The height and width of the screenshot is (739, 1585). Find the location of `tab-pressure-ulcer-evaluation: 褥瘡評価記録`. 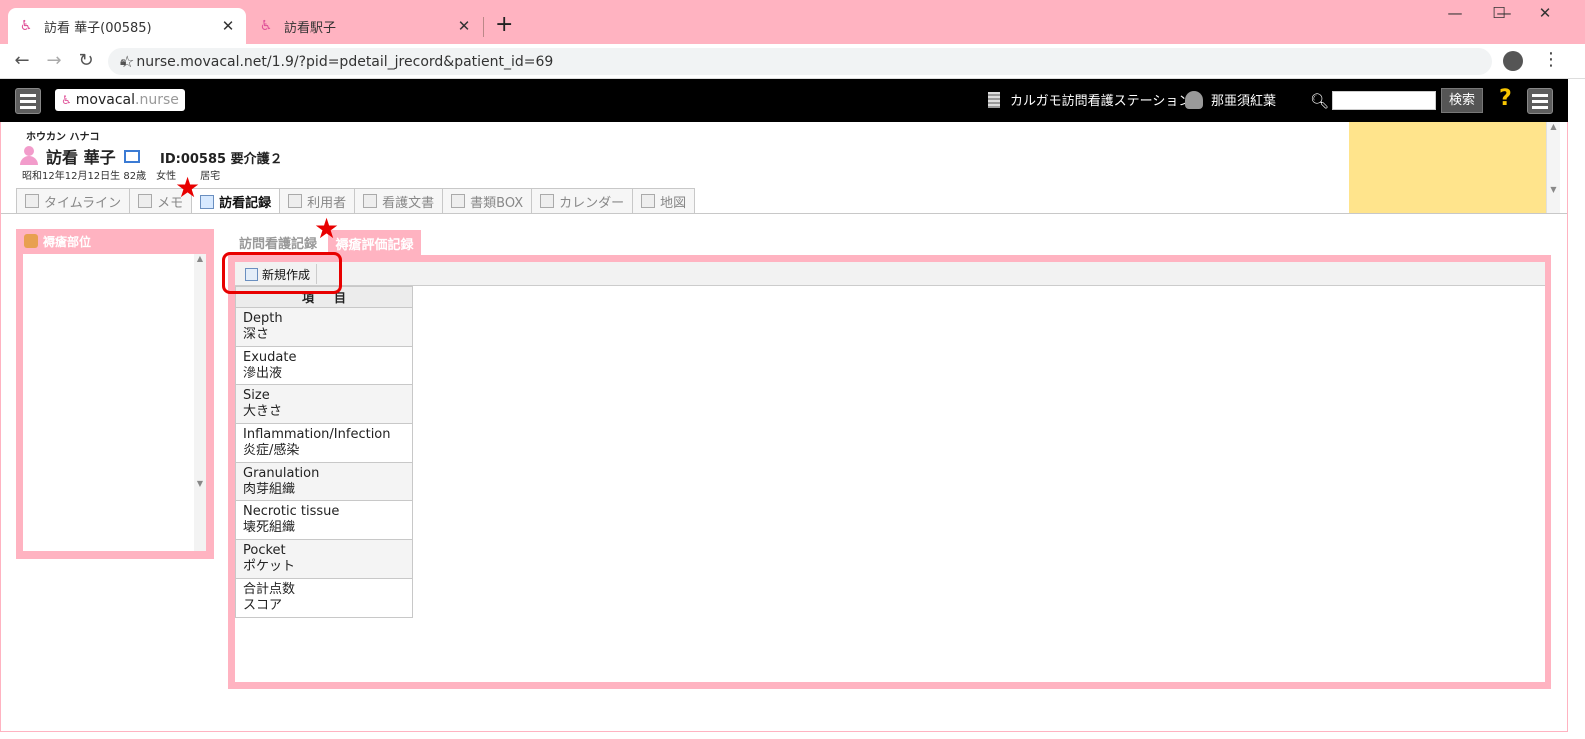

tab-pressure-ulcer-evaluation: 褥瘡評価記録 is located at coordinates (374, 243).